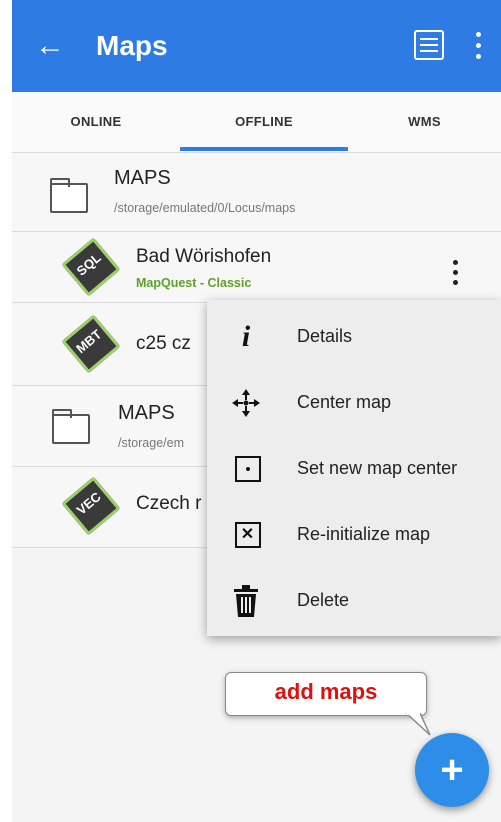 This screenshot has height=822, width=501. I want to click on list-view-icon, so click(429, 45).